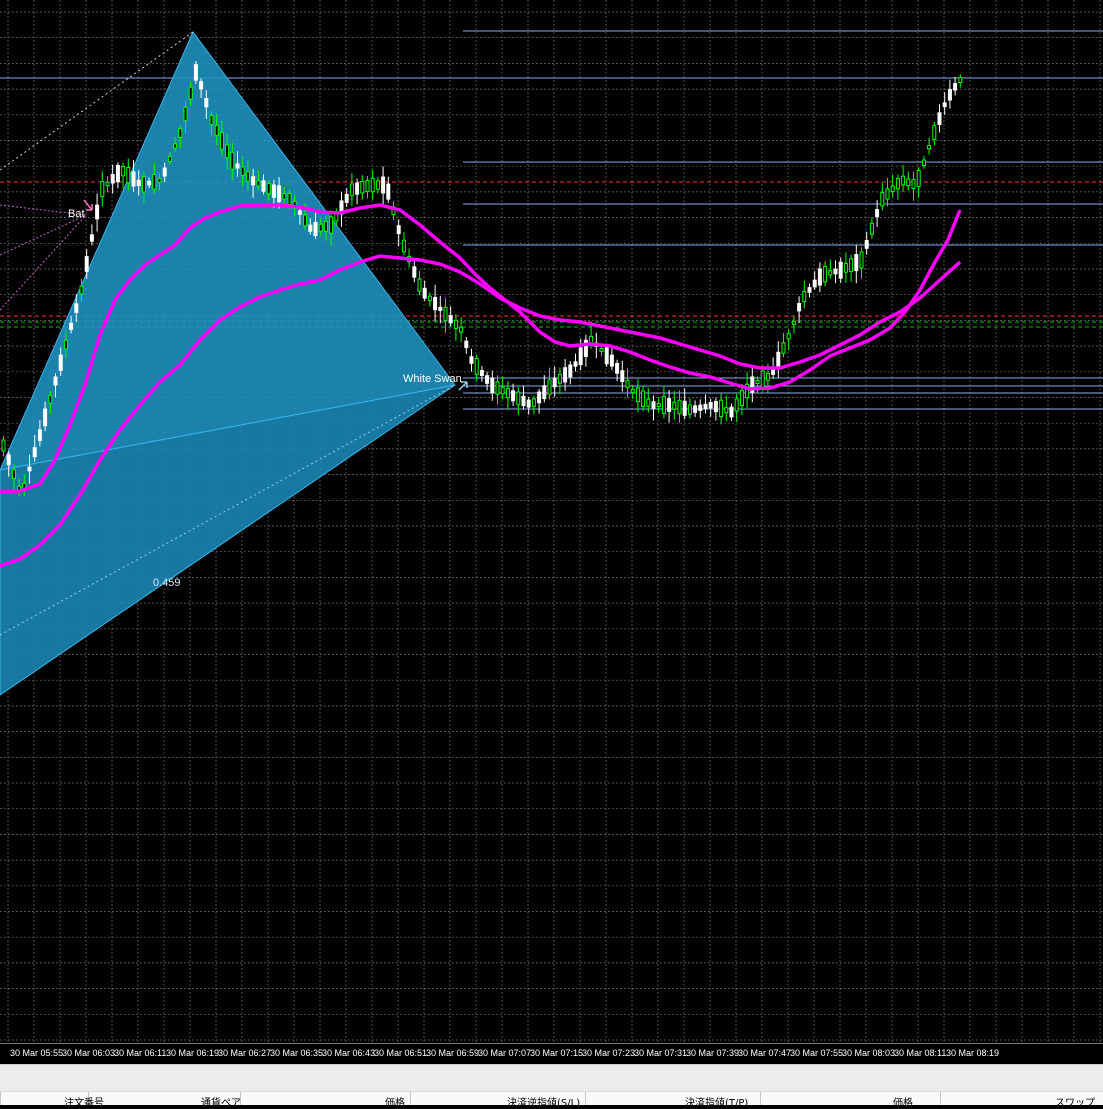  Describe the element at coordinates (401, 1053) in the screenshot. I see `time-axis-label: 30 Mar 06:51` at that location.